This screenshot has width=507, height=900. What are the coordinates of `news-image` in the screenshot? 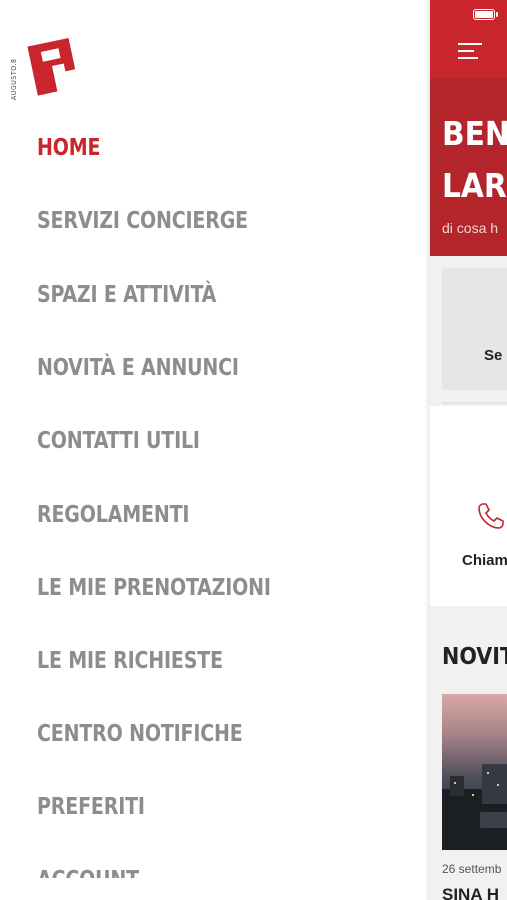 It's located at (474, 772).